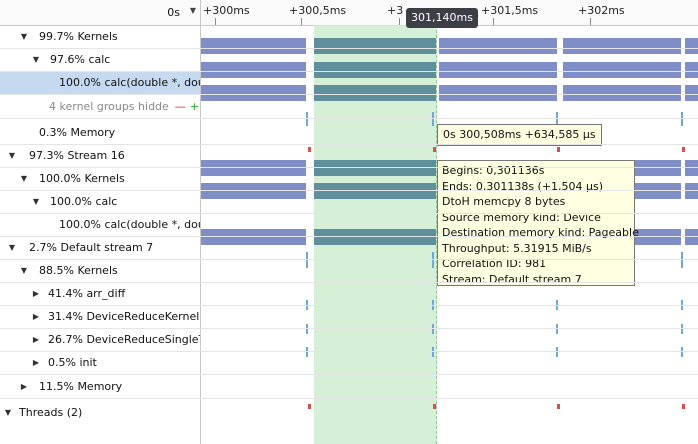 This screenshot has height=444, width=698. Describe the element at coordinates (100, 155) in the screenshot. I see `tree-row: ▼ 97.3% Stream 16` at that location.